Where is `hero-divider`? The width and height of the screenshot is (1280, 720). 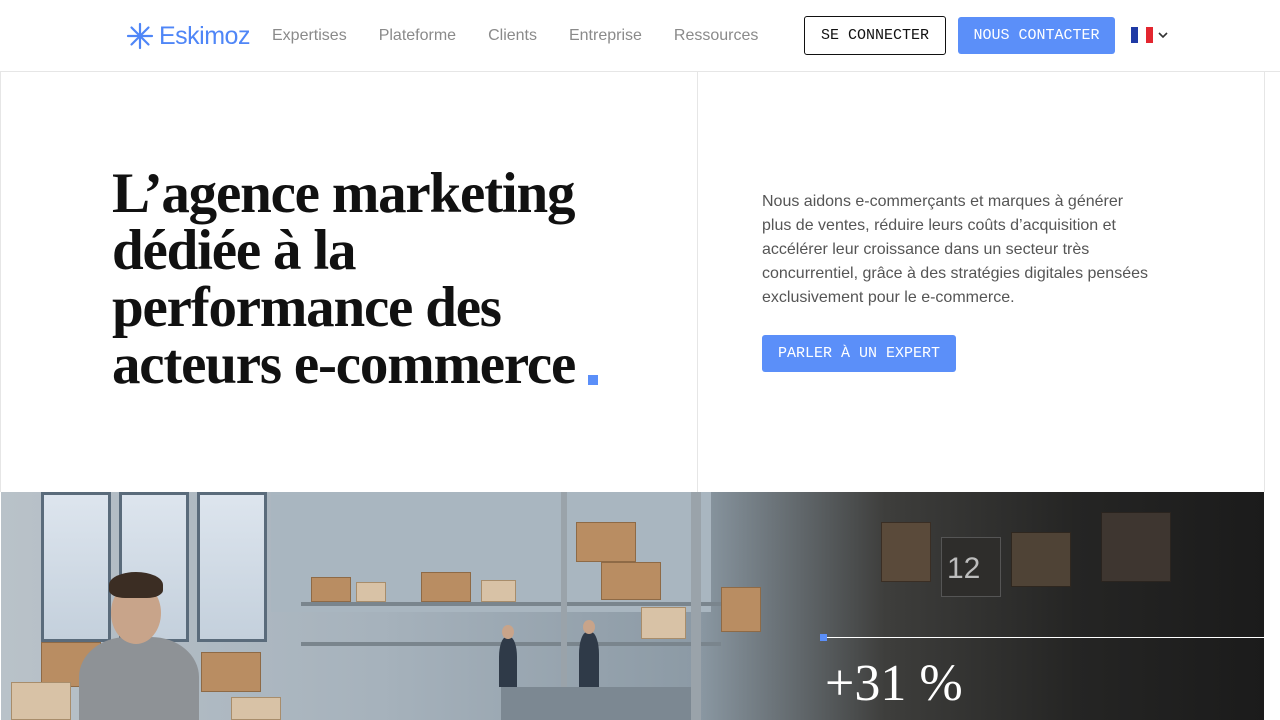 hero-divider is located at coordinates (697, 282).